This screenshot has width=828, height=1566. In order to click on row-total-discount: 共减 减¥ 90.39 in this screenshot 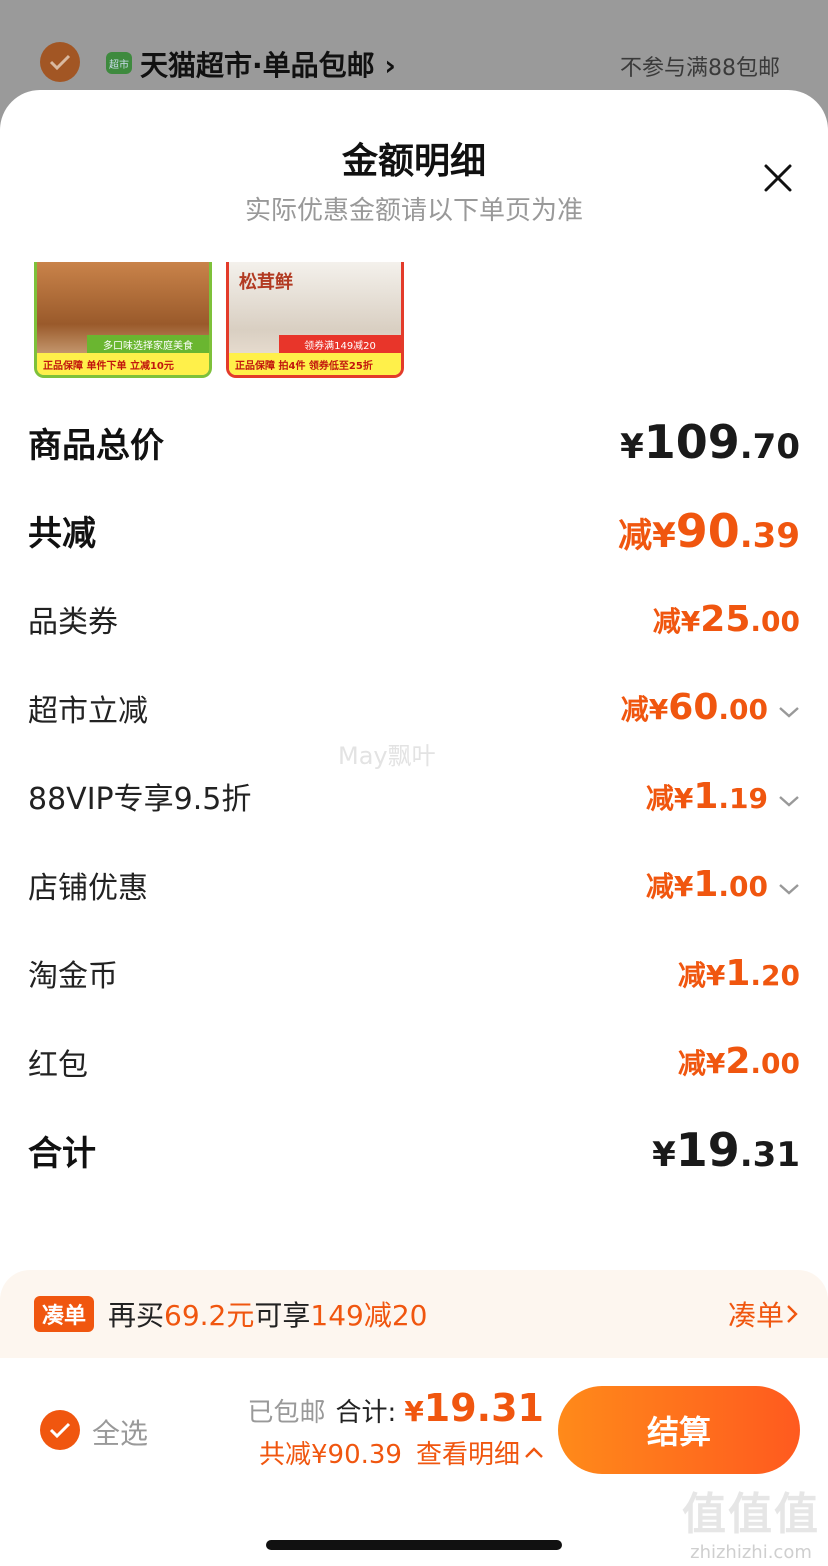, I will do `click(414, 531)`.